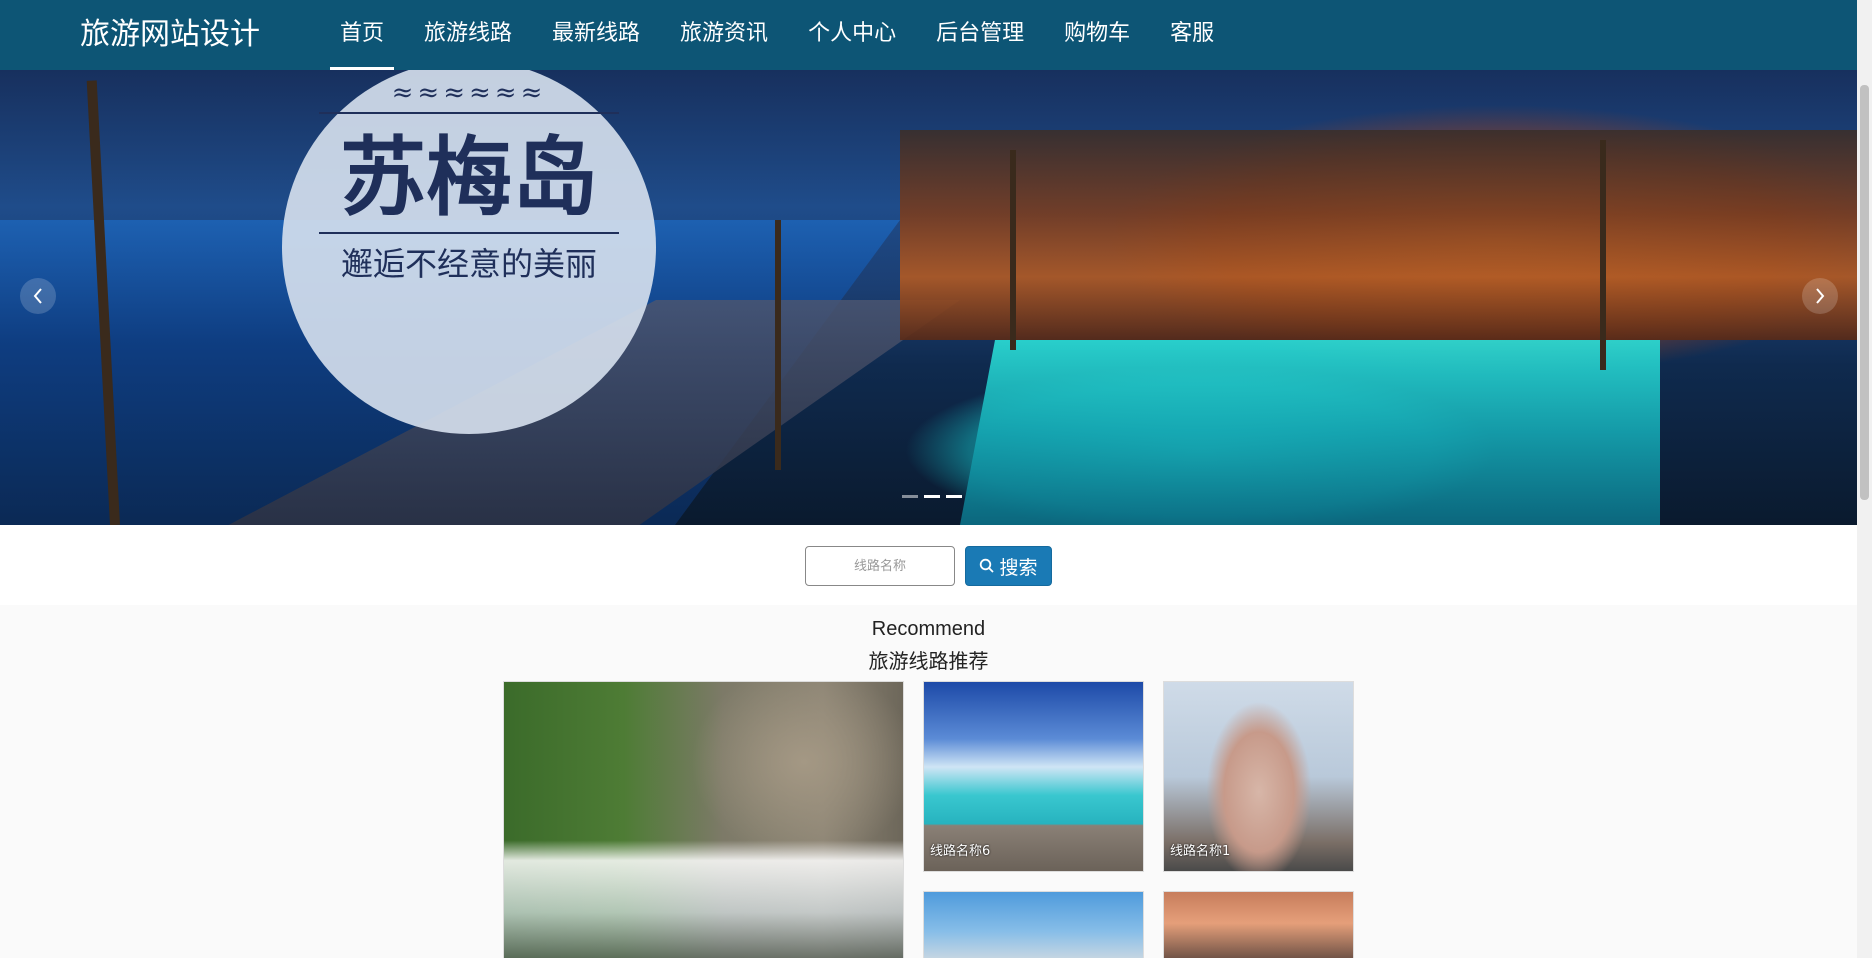  Describe the element at coordinates (469, 177) in the screenshot. I see `badge-title: 苏梅岛` at that location.